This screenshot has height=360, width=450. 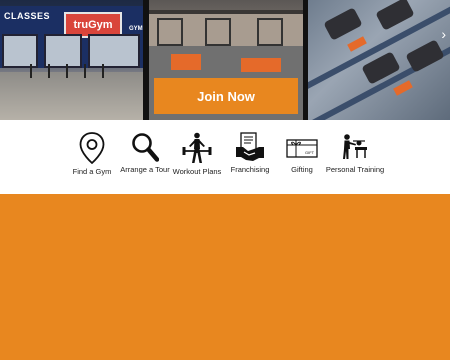 What do you see at coordinates (443, 34) in the screenshot?
I see `carousel-next-icon: ›` at bounding box center [443, 34].